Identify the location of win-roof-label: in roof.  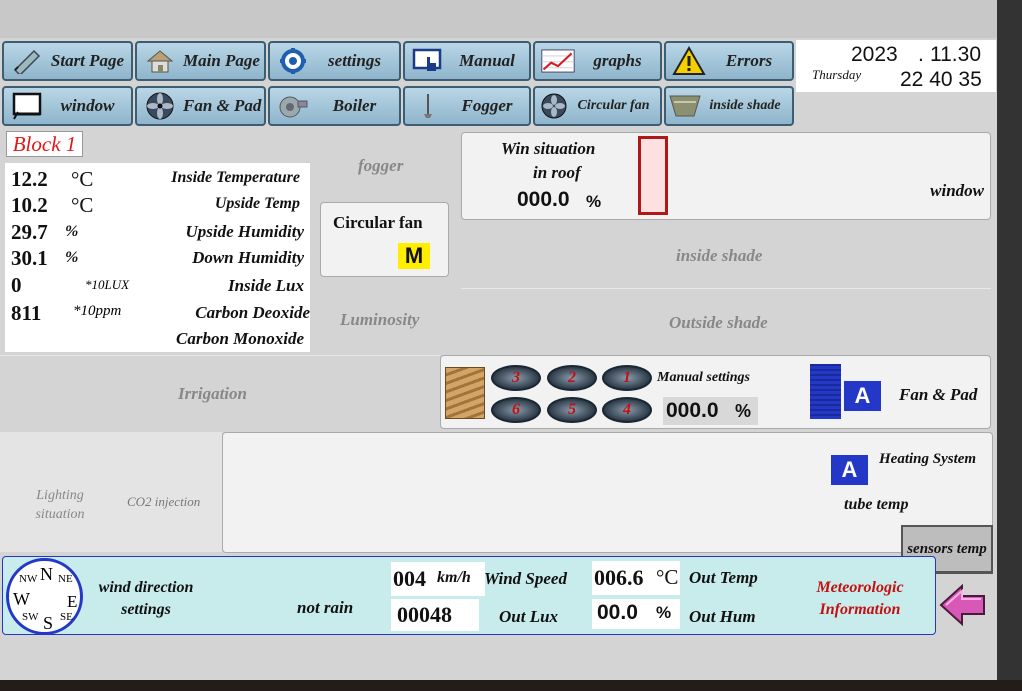
(557, 172).